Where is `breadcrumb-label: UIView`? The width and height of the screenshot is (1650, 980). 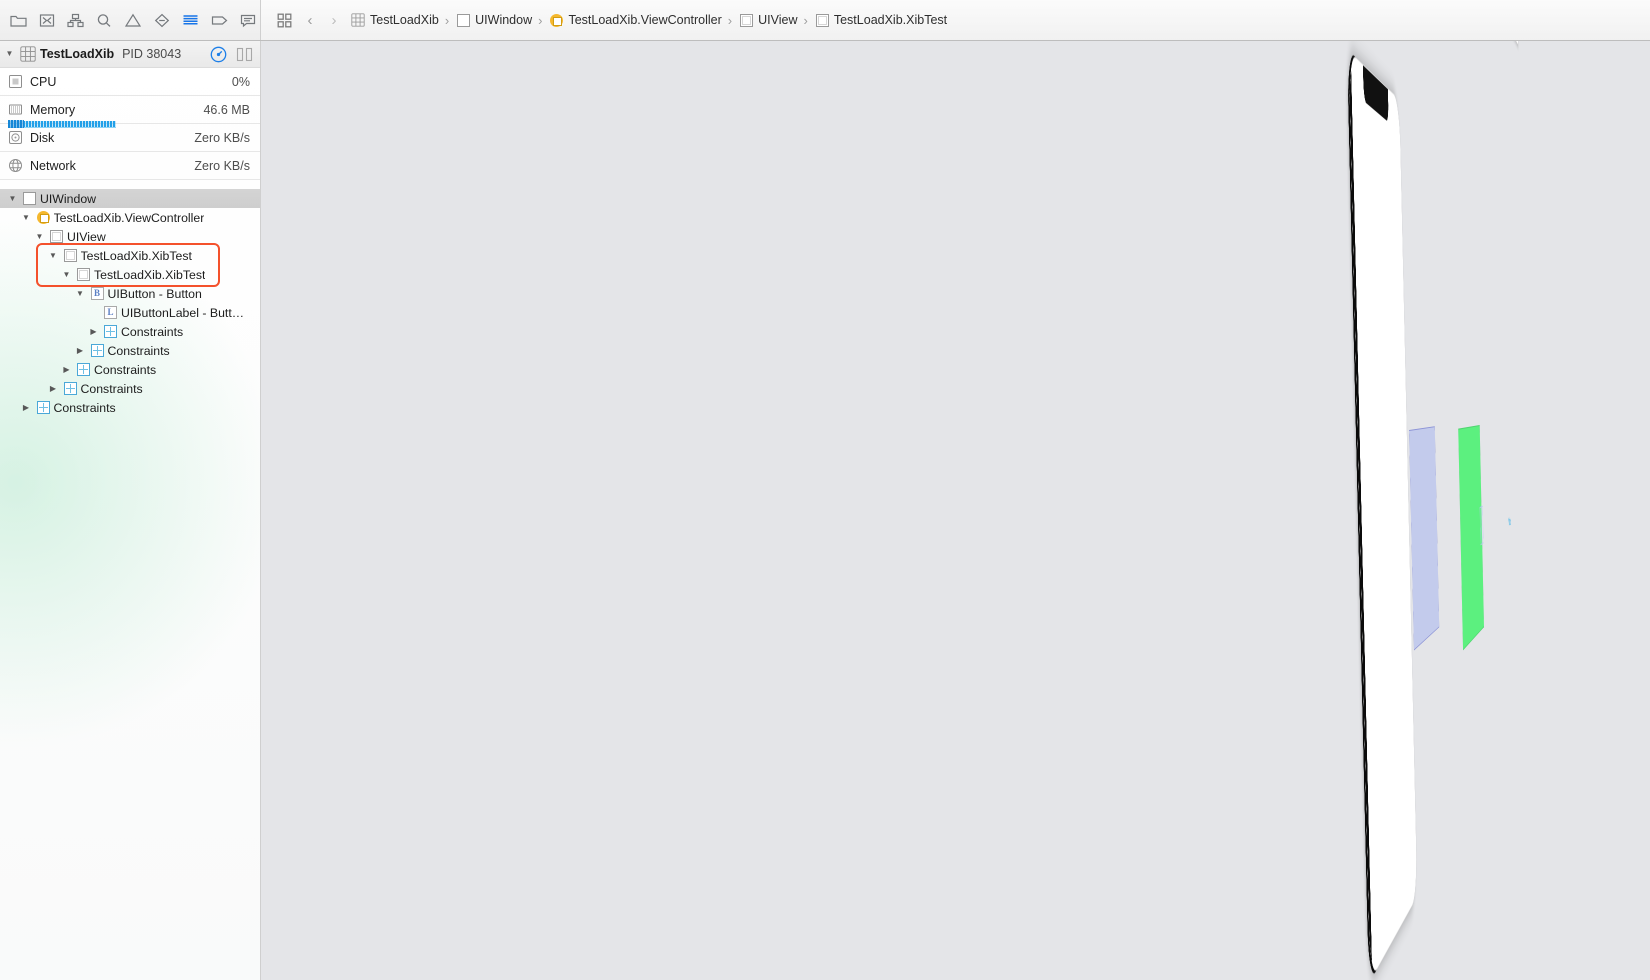
breadcrumb-label: UIView is located at coordinates (778, 20).